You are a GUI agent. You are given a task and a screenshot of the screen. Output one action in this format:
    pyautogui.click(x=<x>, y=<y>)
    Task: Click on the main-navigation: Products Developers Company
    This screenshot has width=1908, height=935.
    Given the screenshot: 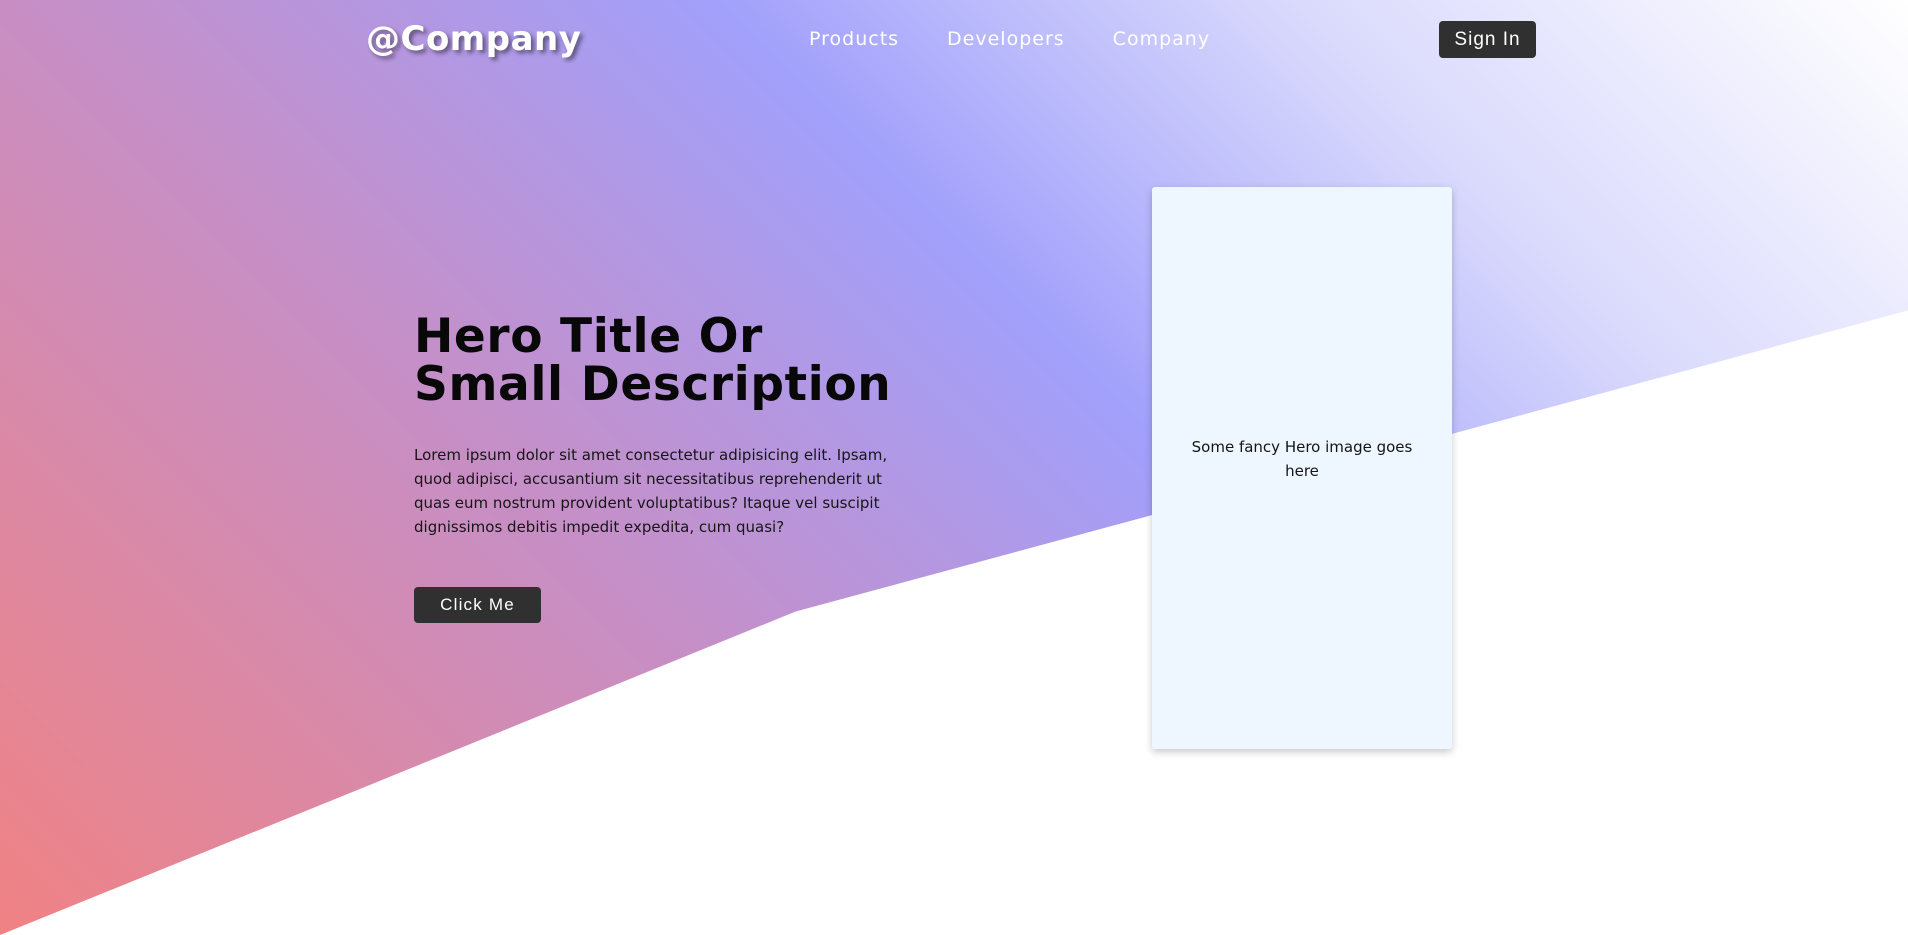 What is the action you would take?
    pyautogui.click(x=1009, y=39)
    